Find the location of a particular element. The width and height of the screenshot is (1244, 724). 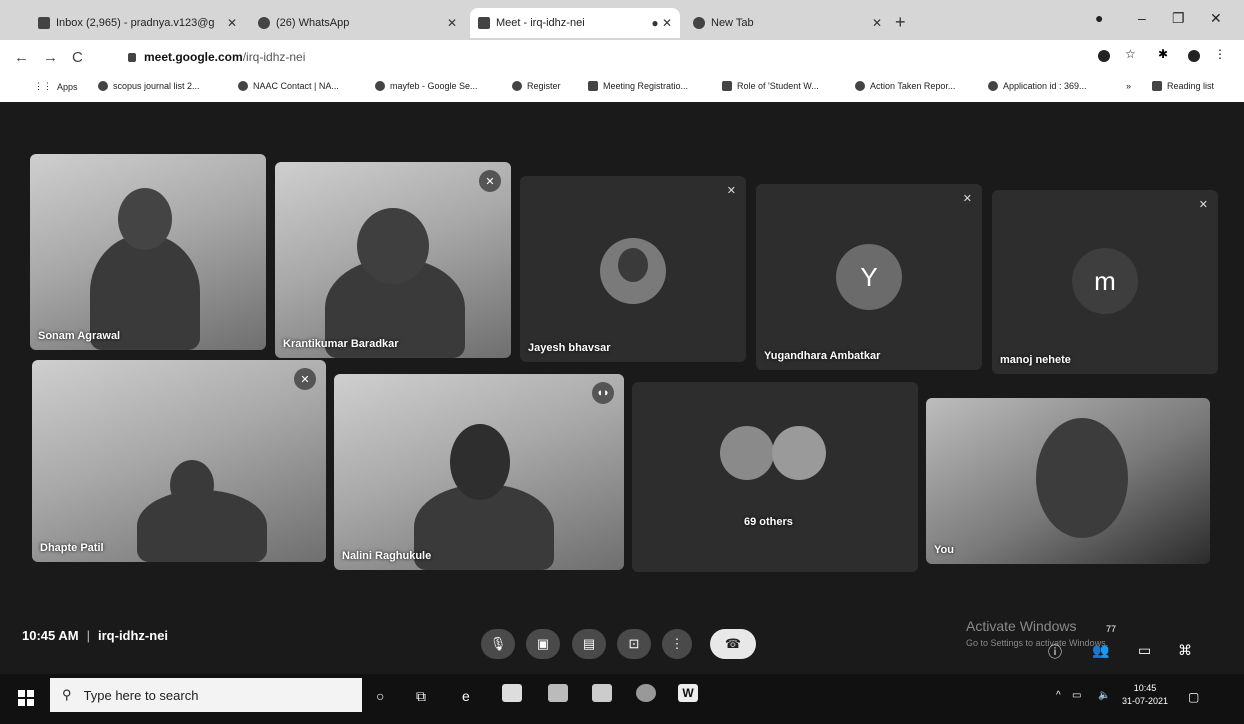

google-icon is located at coordinates (103, 86).